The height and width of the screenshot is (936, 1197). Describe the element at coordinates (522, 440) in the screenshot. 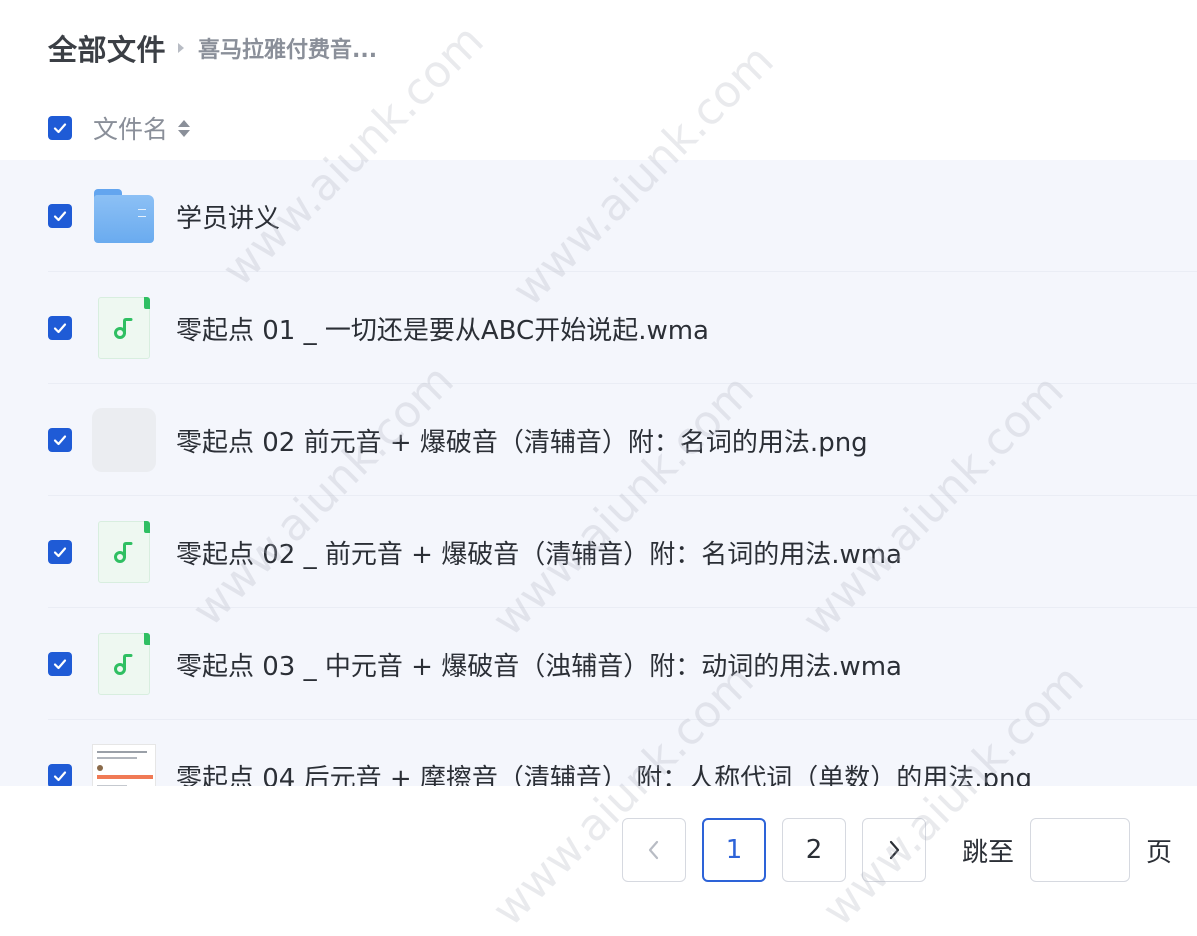

I see `file-name: 零起点 02 前元音 + 爆破音（清辅音）附：名词的用法.png` at that location.